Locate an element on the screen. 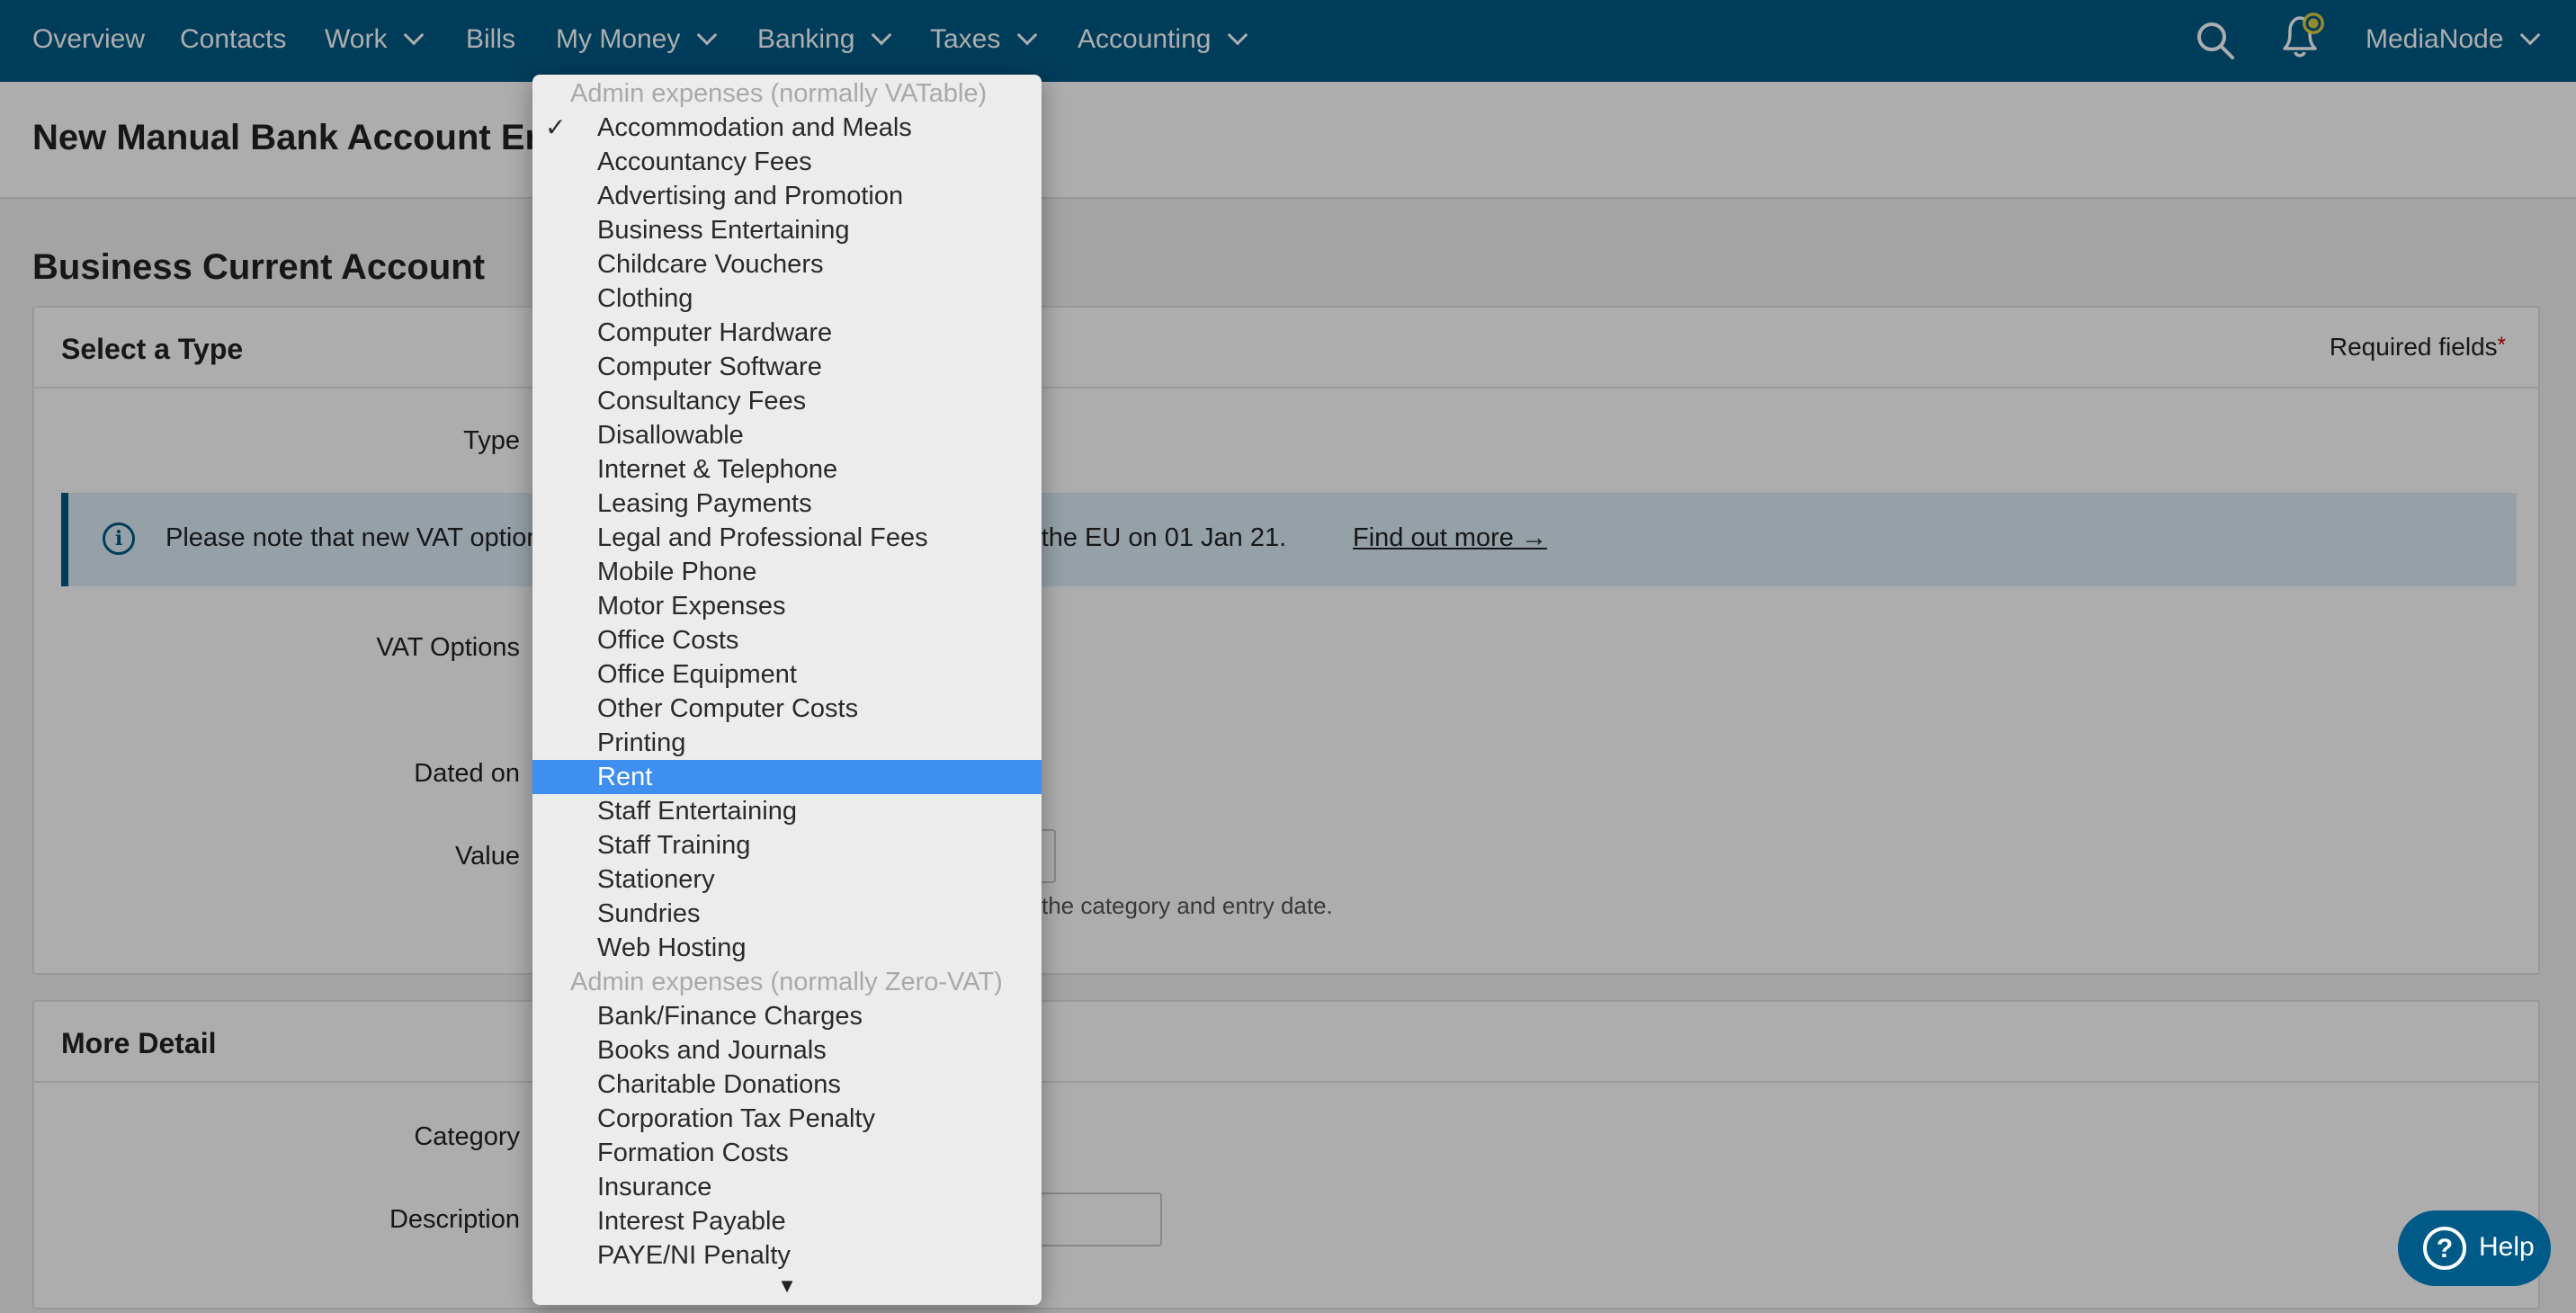 Image resolution: width=2576 pixels, height=1313 pixels. dropdown-option-label: Computer Software is located at coordinates (709, 367).